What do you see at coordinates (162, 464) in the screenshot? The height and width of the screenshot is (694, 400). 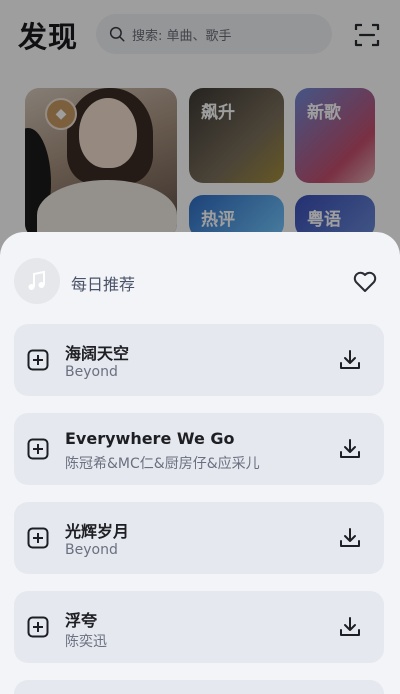 I see `song-artist: 陈冠希&MC仁&厨房仔&应采儿` at bounding box center [162, 464].